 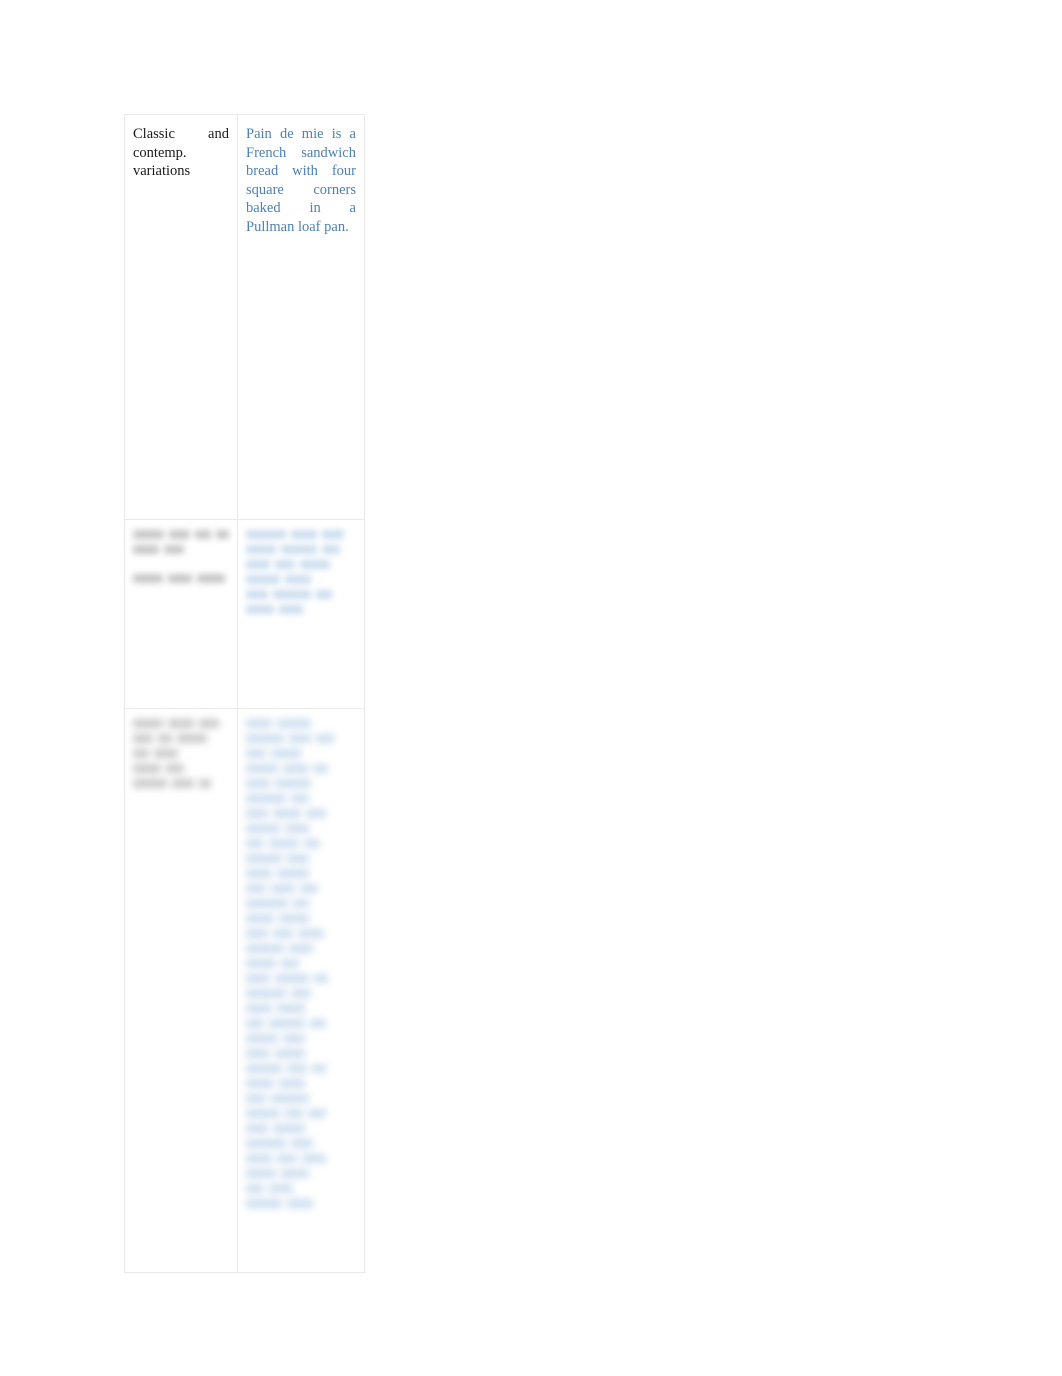 I want to click on table-cell-term: Classic and contemp. variations, so click(x=181, y=317).